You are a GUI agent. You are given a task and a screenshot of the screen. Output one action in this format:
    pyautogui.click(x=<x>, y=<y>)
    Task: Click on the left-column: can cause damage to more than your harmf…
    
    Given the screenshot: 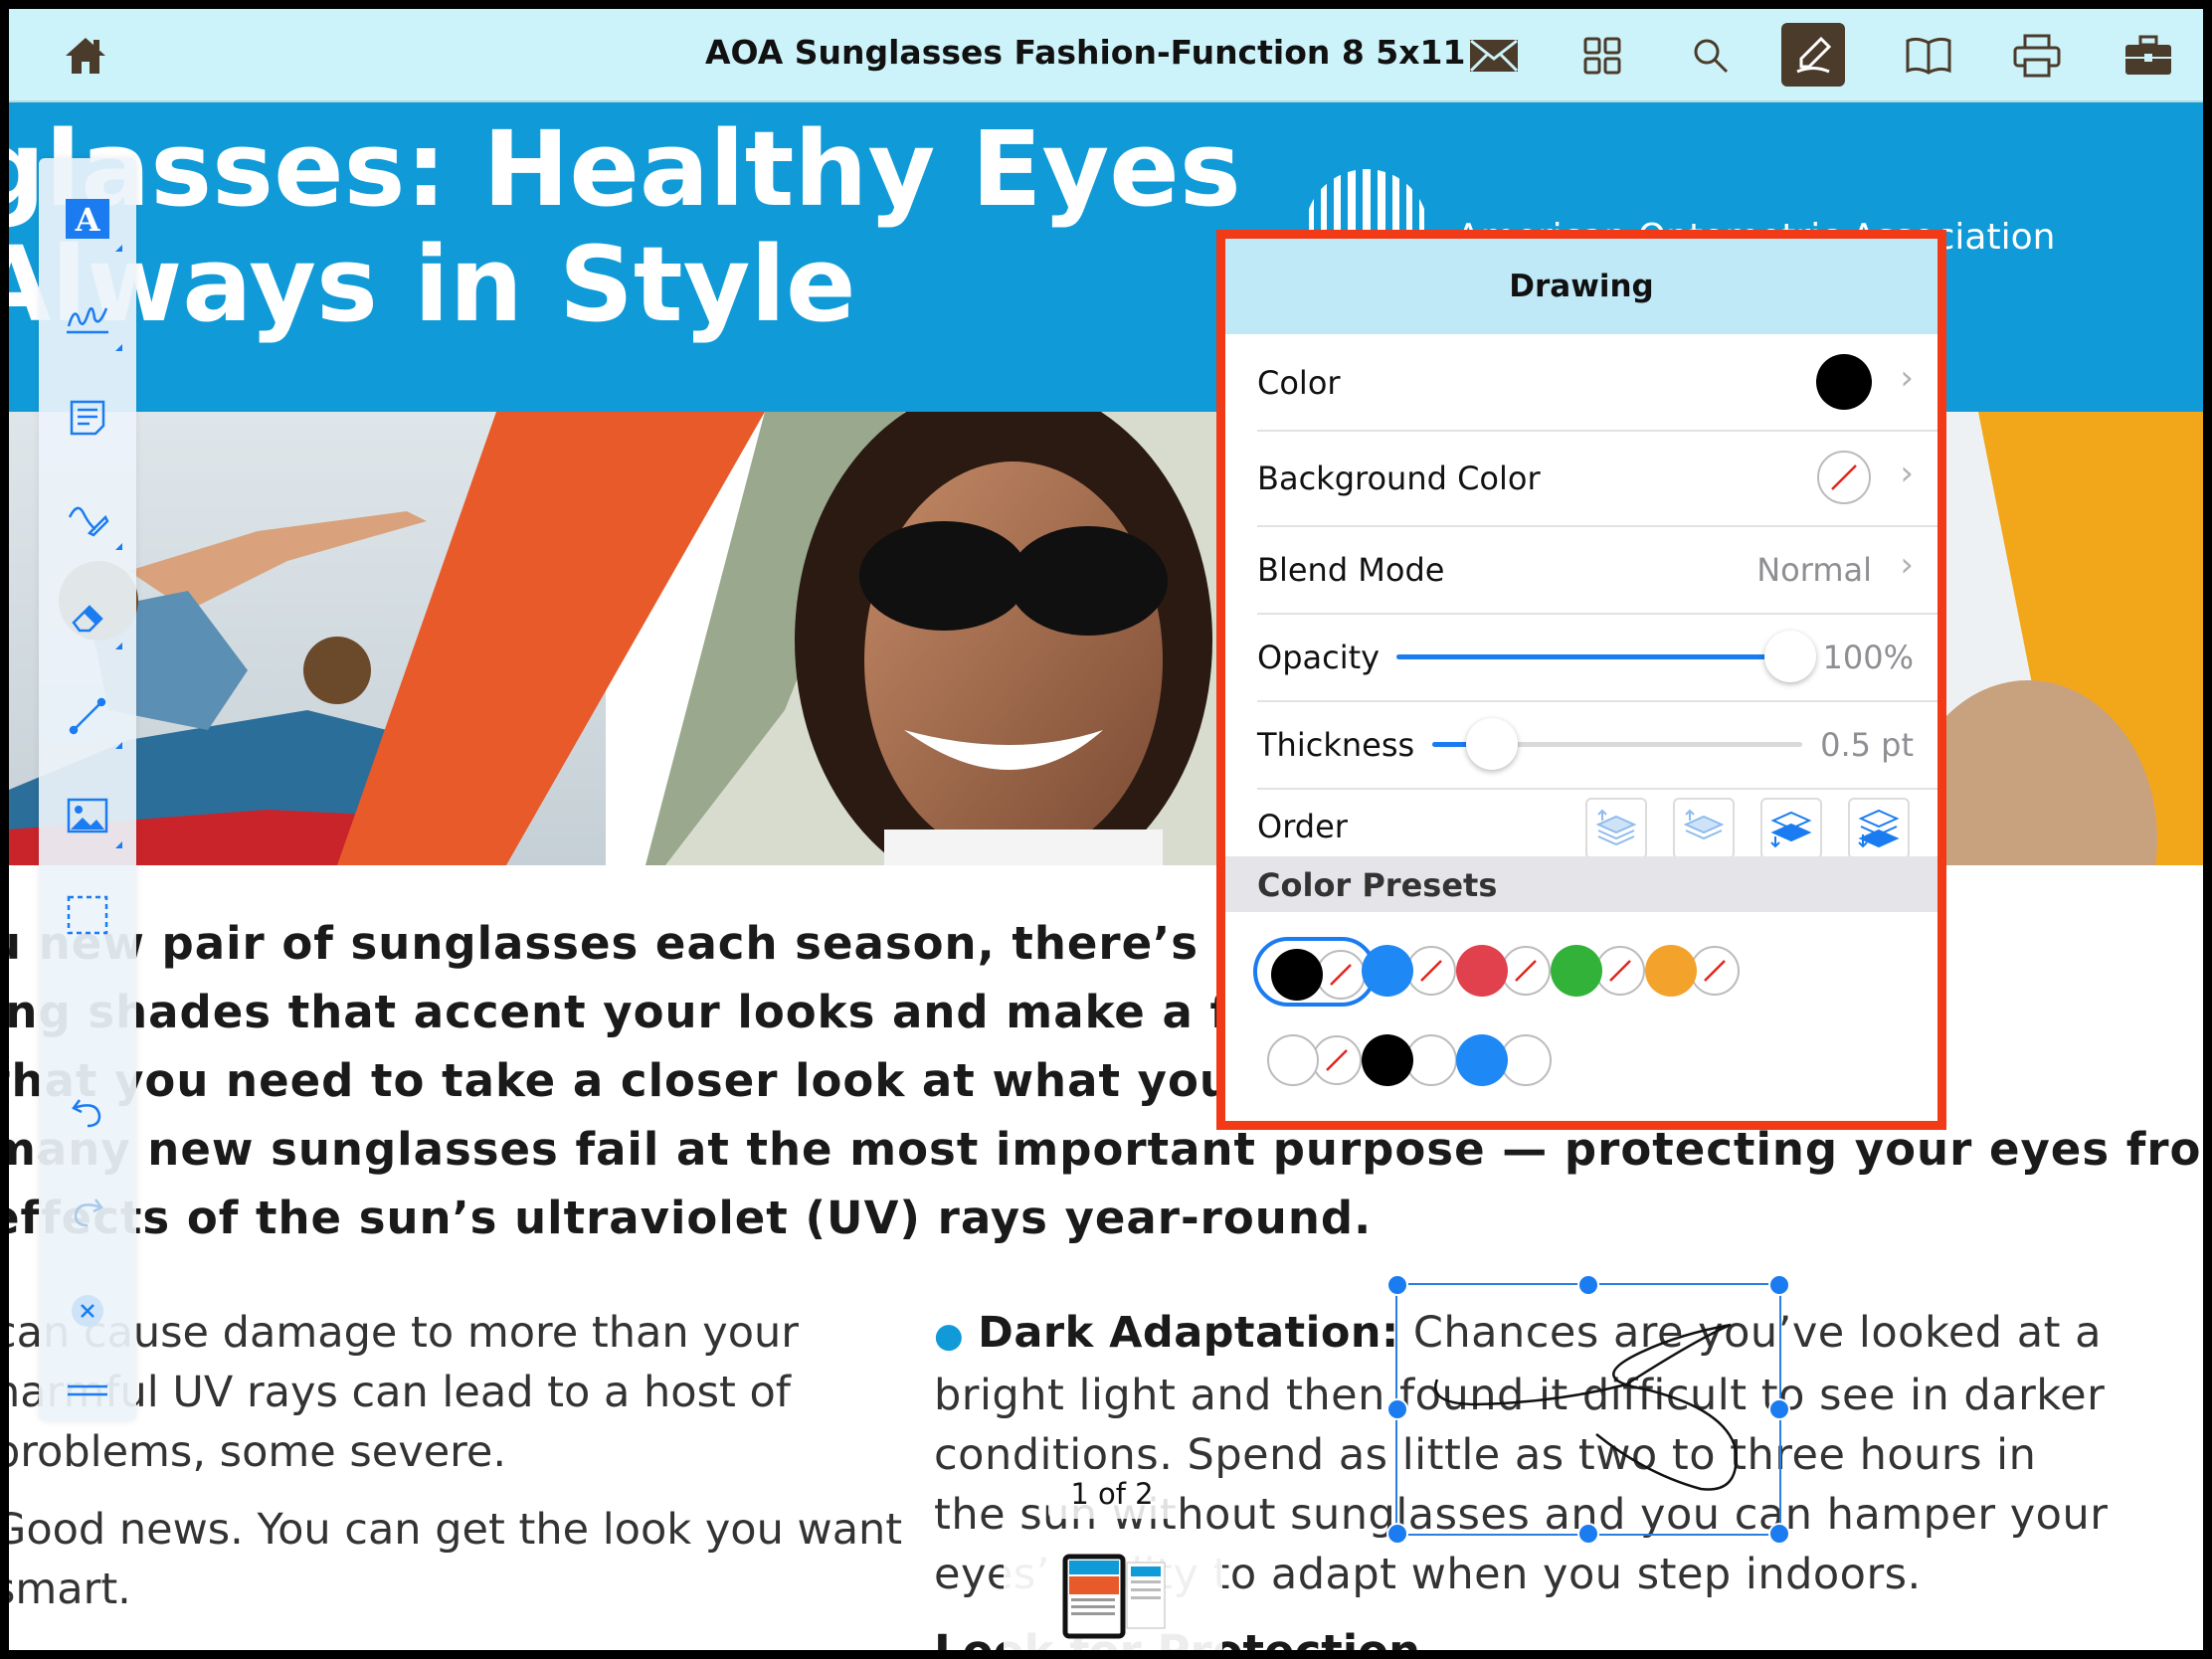 What is the action you would take?
    pyautogui.click(x=455, y=1470)
    